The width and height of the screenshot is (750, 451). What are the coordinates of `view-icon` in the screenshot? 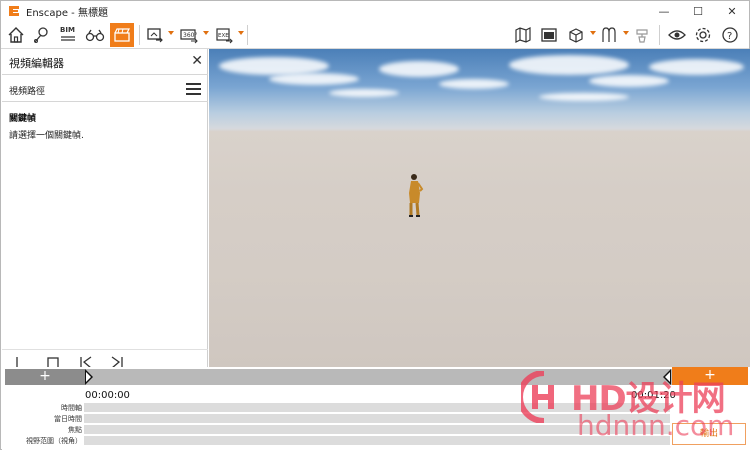 It's located at (677, 35).